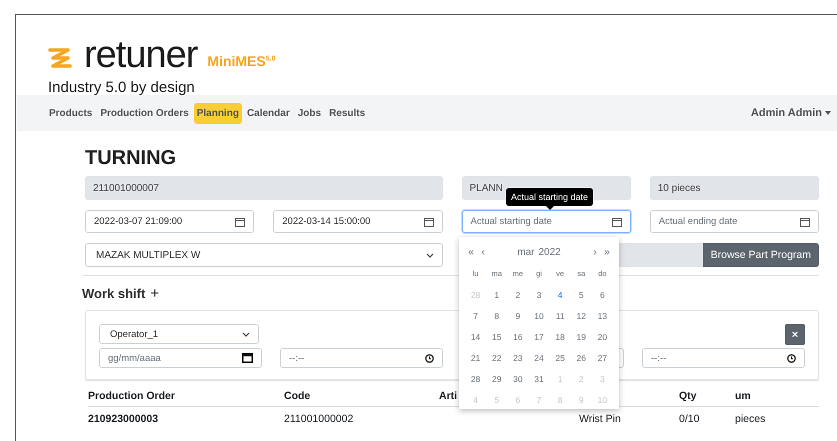  What do you see at coordinates (600, 419) in the screenshot?
I see `table-cell-text: Wrist Pin` at bounding box center [600, 419].